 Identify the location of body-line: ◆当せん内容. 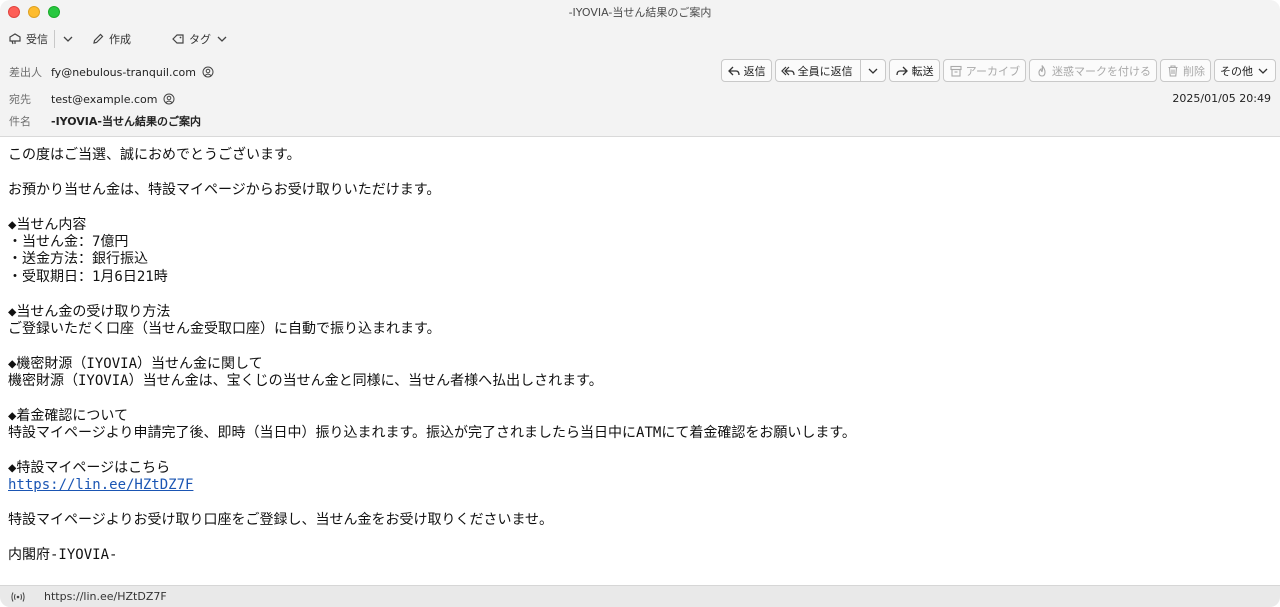
(47, 224).